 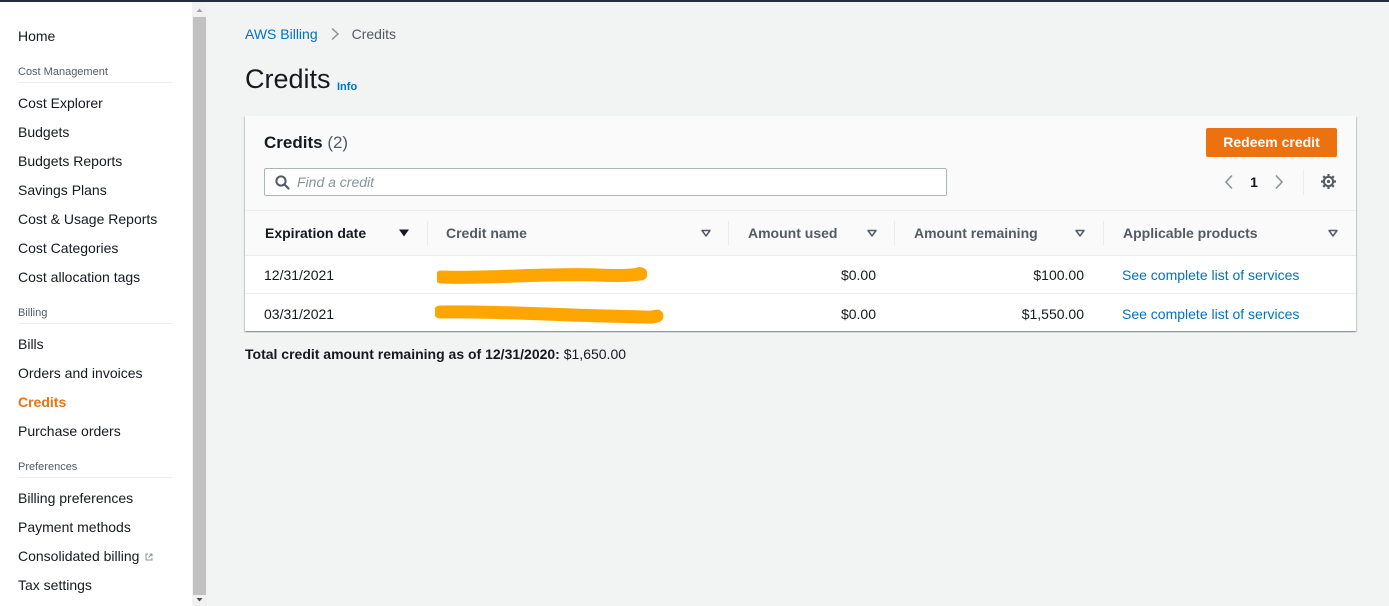 I want to click on sidebar-item-budgets-reports: Budgets Reports, so click(x=70, y=161).